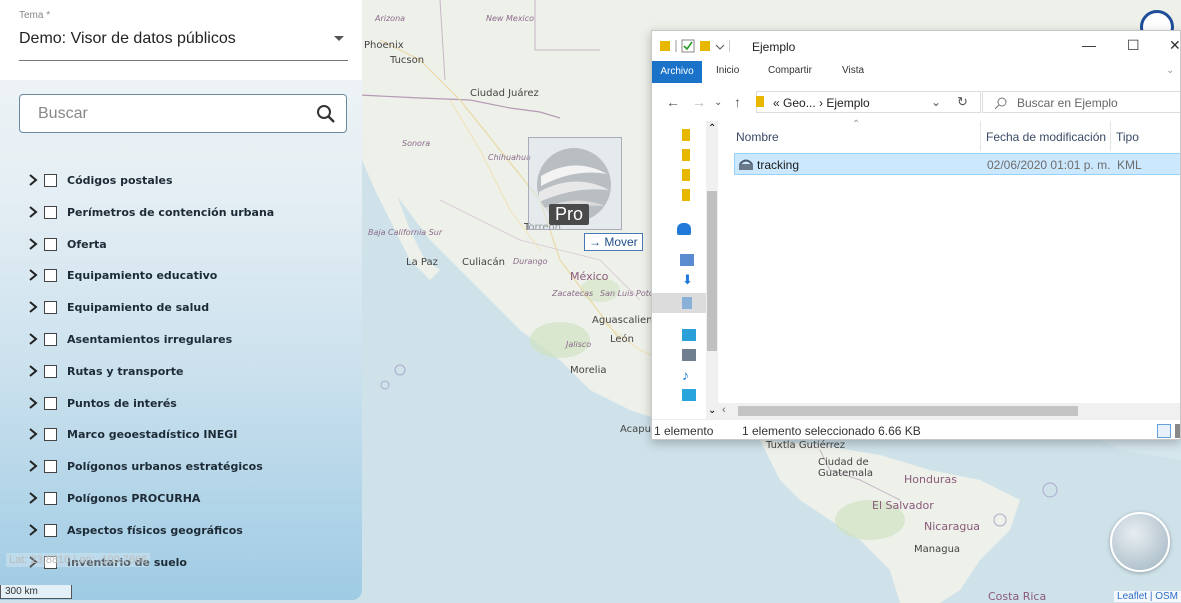 This screenshot has height=603, width=1181. Describe the element at coordinates (695, 46) in the screenshot. I see `quick-access-toolbar` at that location.